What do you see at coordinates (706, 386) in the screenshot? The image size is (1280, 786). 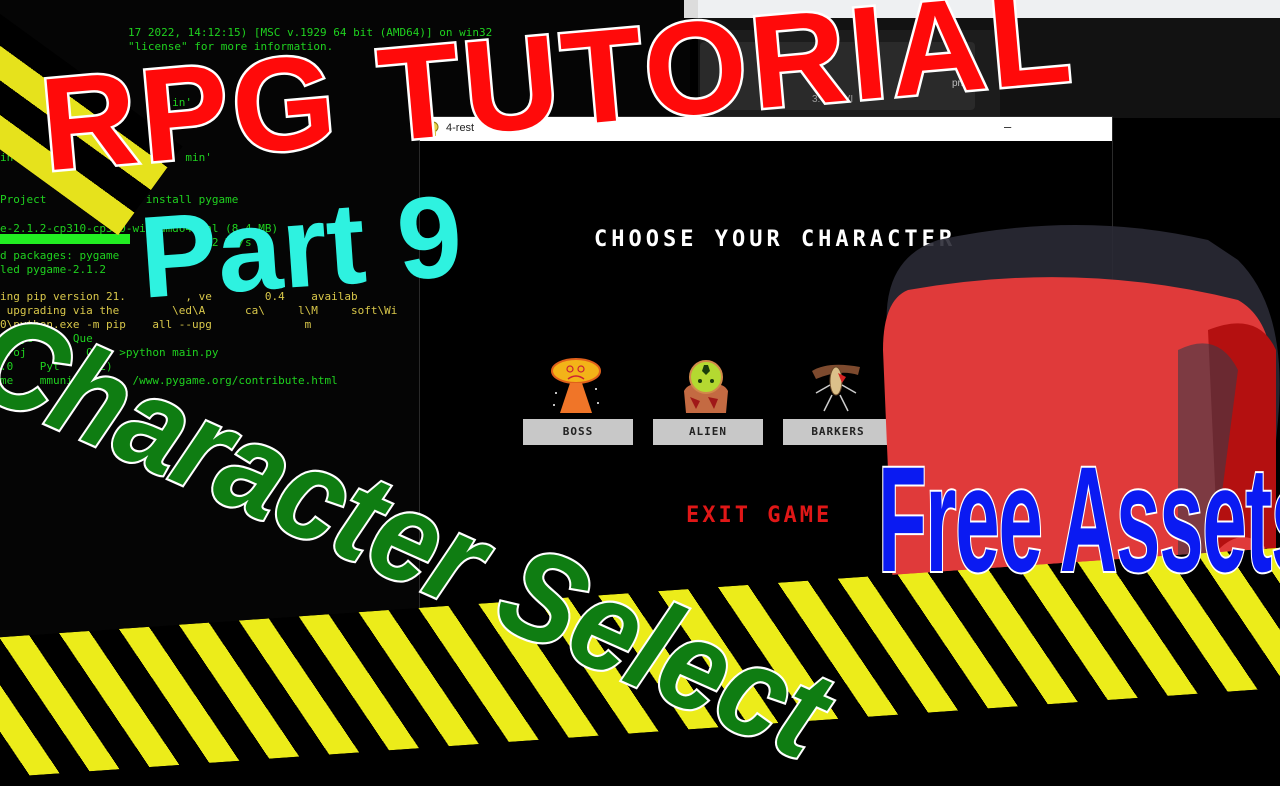 I see `alien-sprite-icon` at bounding box center [706, 386].